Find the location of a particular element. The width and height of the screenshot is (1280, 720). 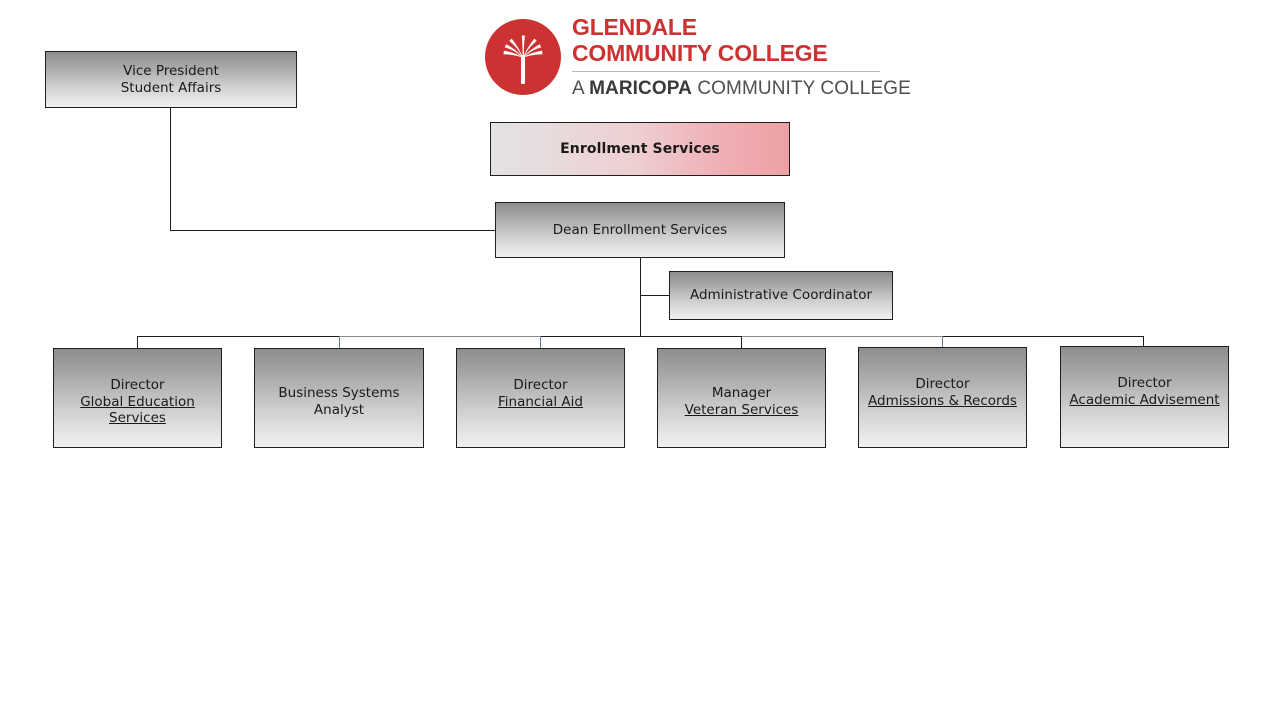

report-2-line-2: Financial Aid is located at coordinates (540, 401).